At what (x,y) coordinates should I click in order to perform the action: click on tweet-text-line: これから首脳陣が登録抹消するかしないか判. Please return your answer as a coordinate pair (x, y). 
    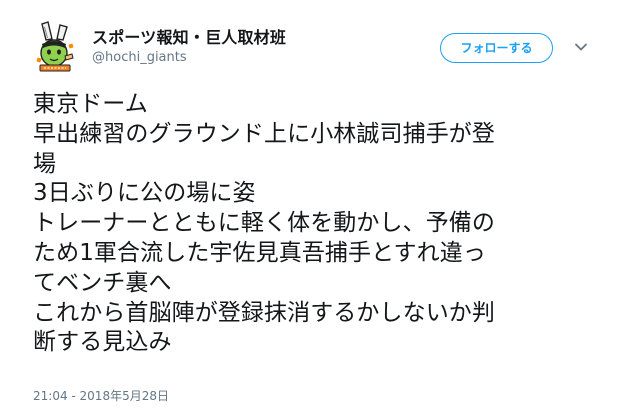
    Looking at the image, I should click on (264, 312).